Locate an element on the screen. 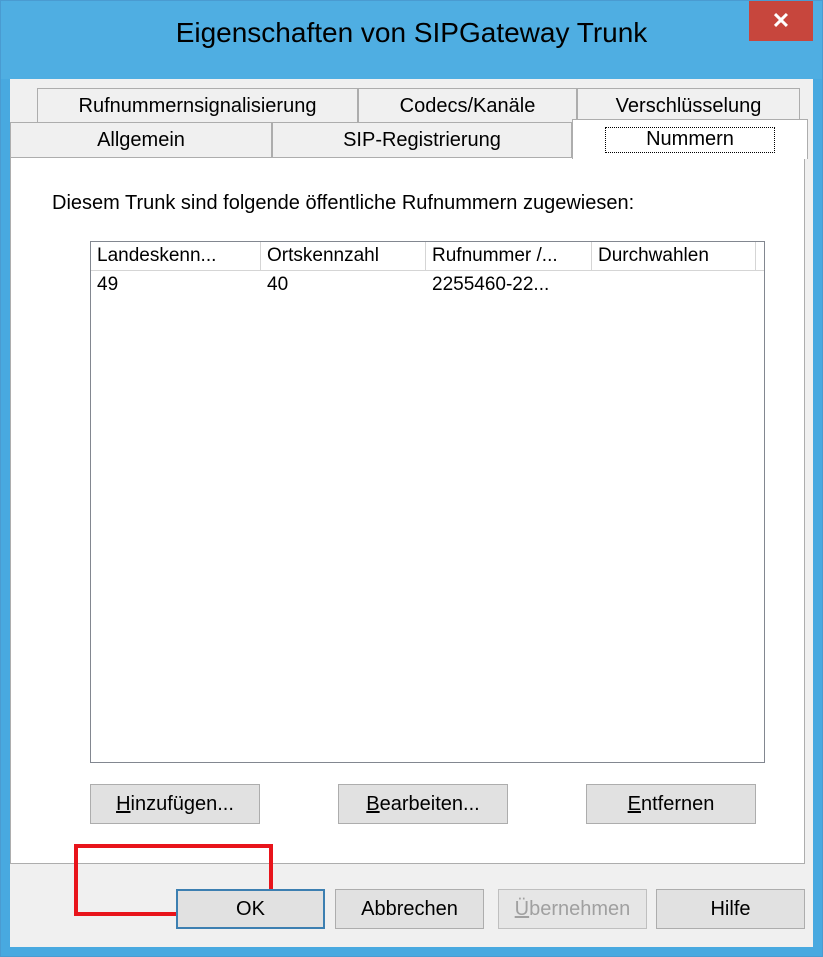  tab-sip-registrierung: SIP-Registrierung is located at coordinates (422, 140).